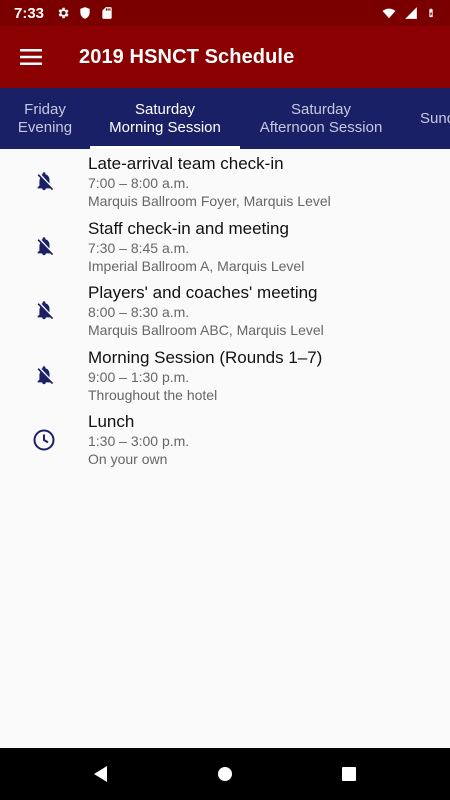 The width and height of the screenshot is (450, 800). I want to click on event-location: Throughout the hotel, so click(153, 394).